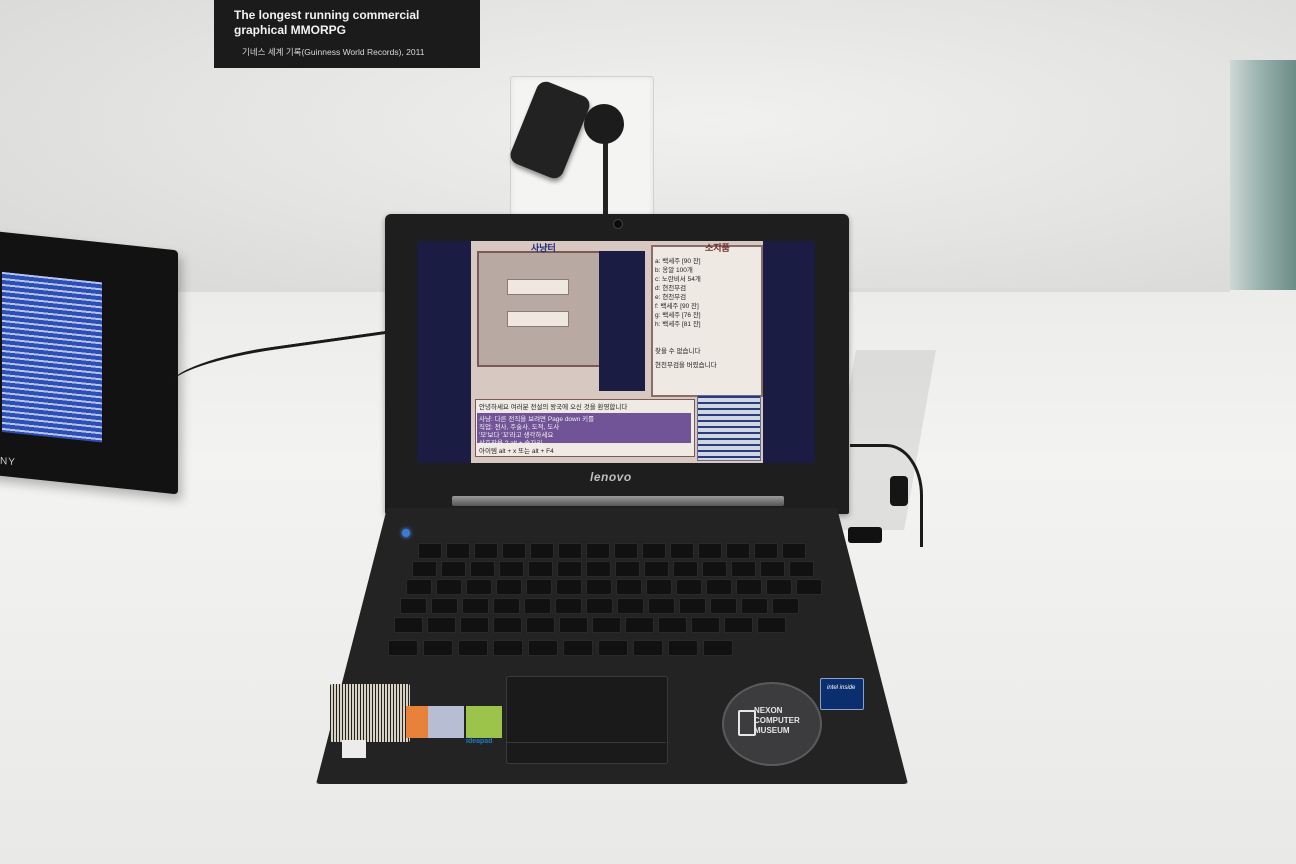 This screenshot has width=1296, height=864. Describe the element at coordinates (686, 365) in the screenshot. I see `inventory-message: 현천무검을 버렸습니다` at that location.